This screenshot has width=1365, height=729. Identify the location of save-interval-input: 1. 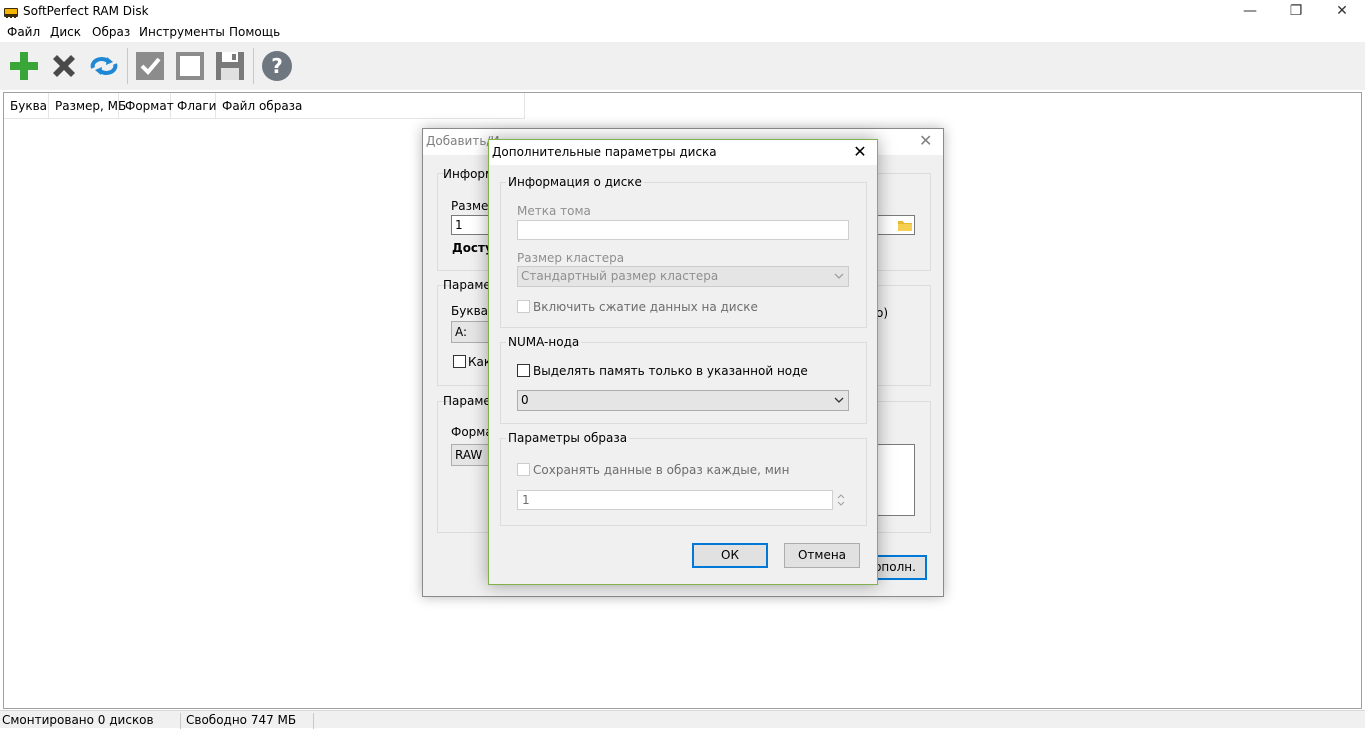
(675, 500).